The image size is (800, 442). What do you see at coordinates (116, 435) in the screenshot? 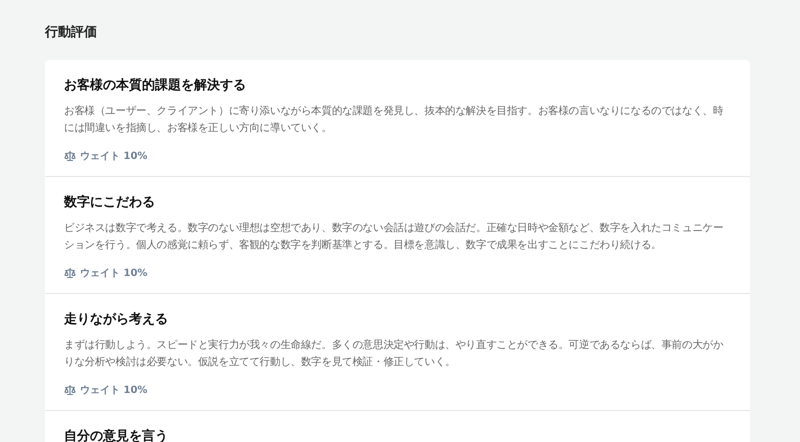
I see `behavior-title: 自分の意見を言う` at bounding box center [116, 435].